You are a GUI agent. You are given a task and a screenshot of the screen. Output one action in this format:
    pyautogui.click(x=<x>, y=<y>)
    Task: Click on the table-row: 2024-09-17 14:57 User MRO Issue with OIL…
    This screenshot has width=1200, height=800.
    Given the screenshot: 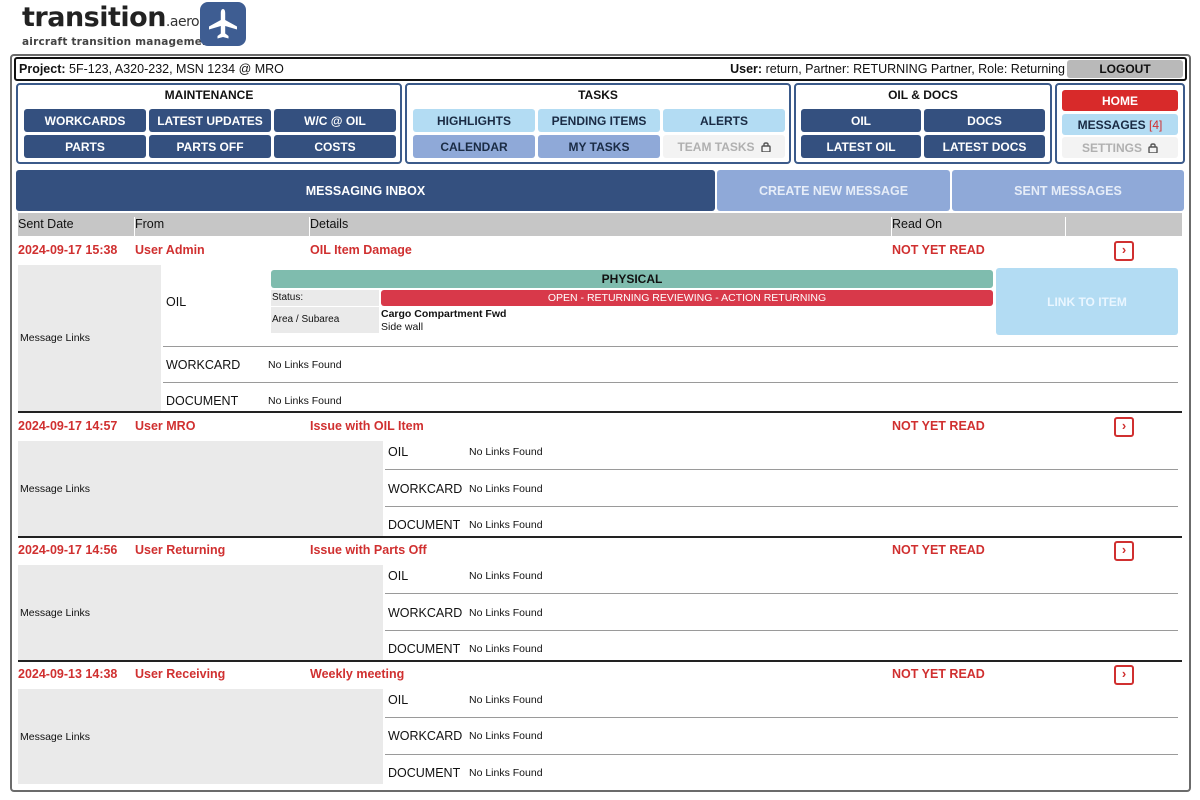 What is the action you would take?
    pyautogui.click(x=600, y=426)
    